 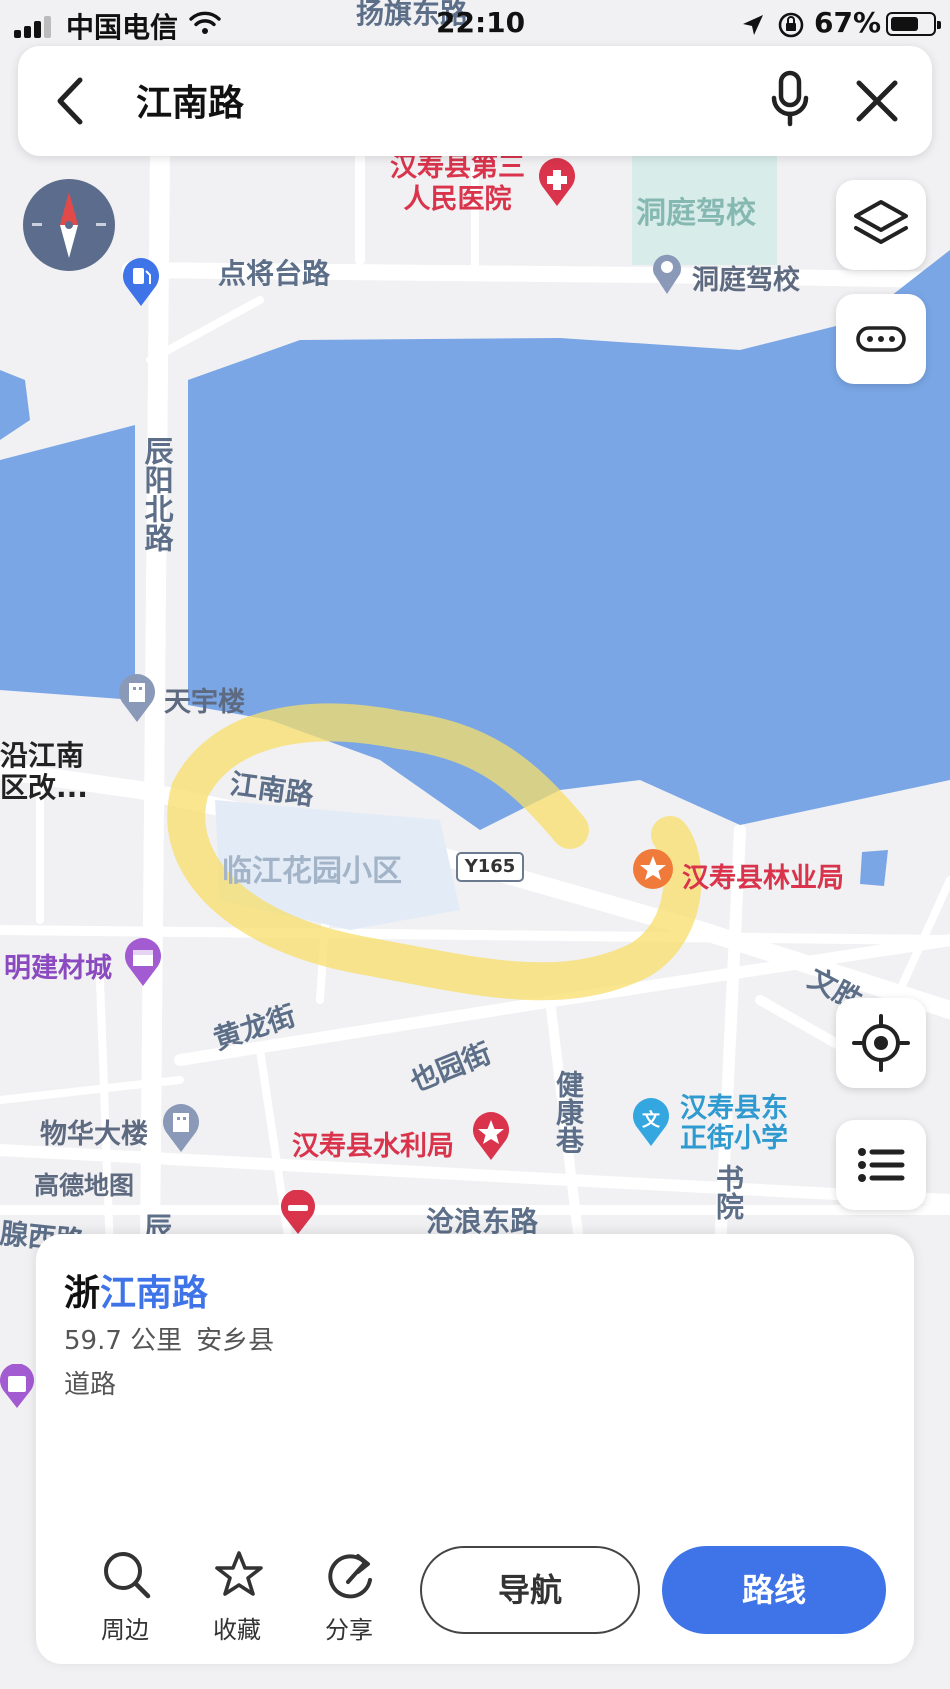 I want to click on rotation-lock-icon, so click(x=791, y=25).